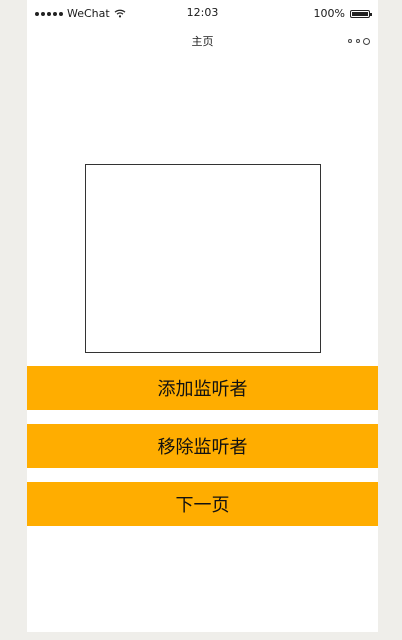 This screenshot has height=640, width=402. Describe the element at coordinates (361, 13) in the screenshot. I see `battery-icon` at that location.